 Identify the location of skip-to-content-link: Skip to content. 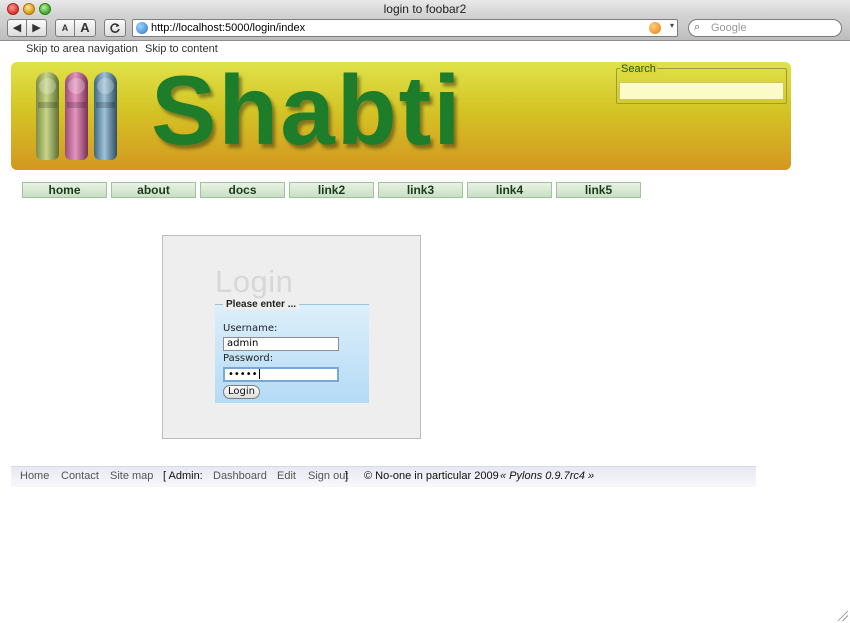
(181, 49).